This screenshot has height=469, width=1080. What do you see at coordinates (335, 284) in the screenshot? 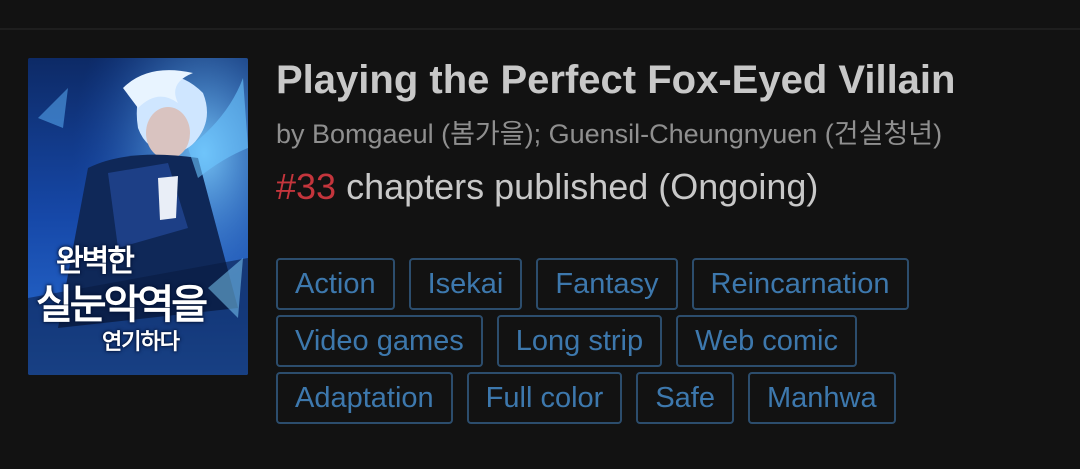
I see `tag-action: Action` at bounding box center [335, 284].